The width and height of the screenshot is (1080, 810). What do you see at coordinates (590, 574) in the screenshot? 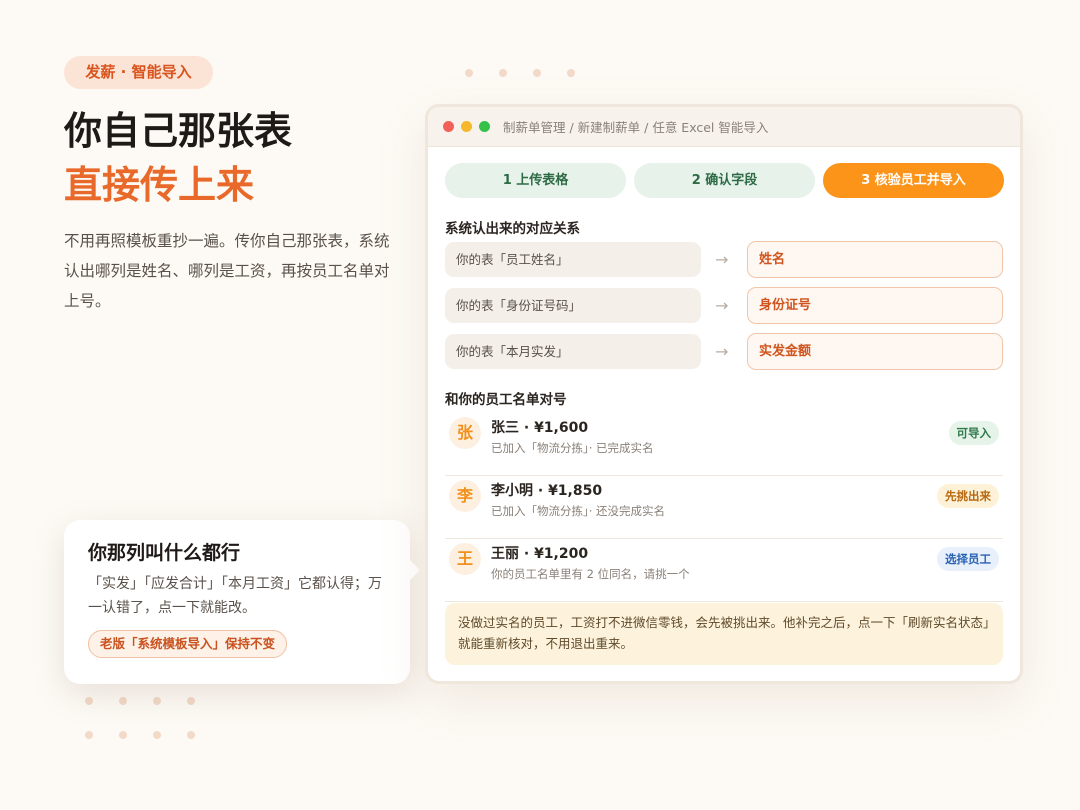
I see `employee-detail: 你的员工名单里有 2 位同名，请挑一个` at bounding box center [590, 574].